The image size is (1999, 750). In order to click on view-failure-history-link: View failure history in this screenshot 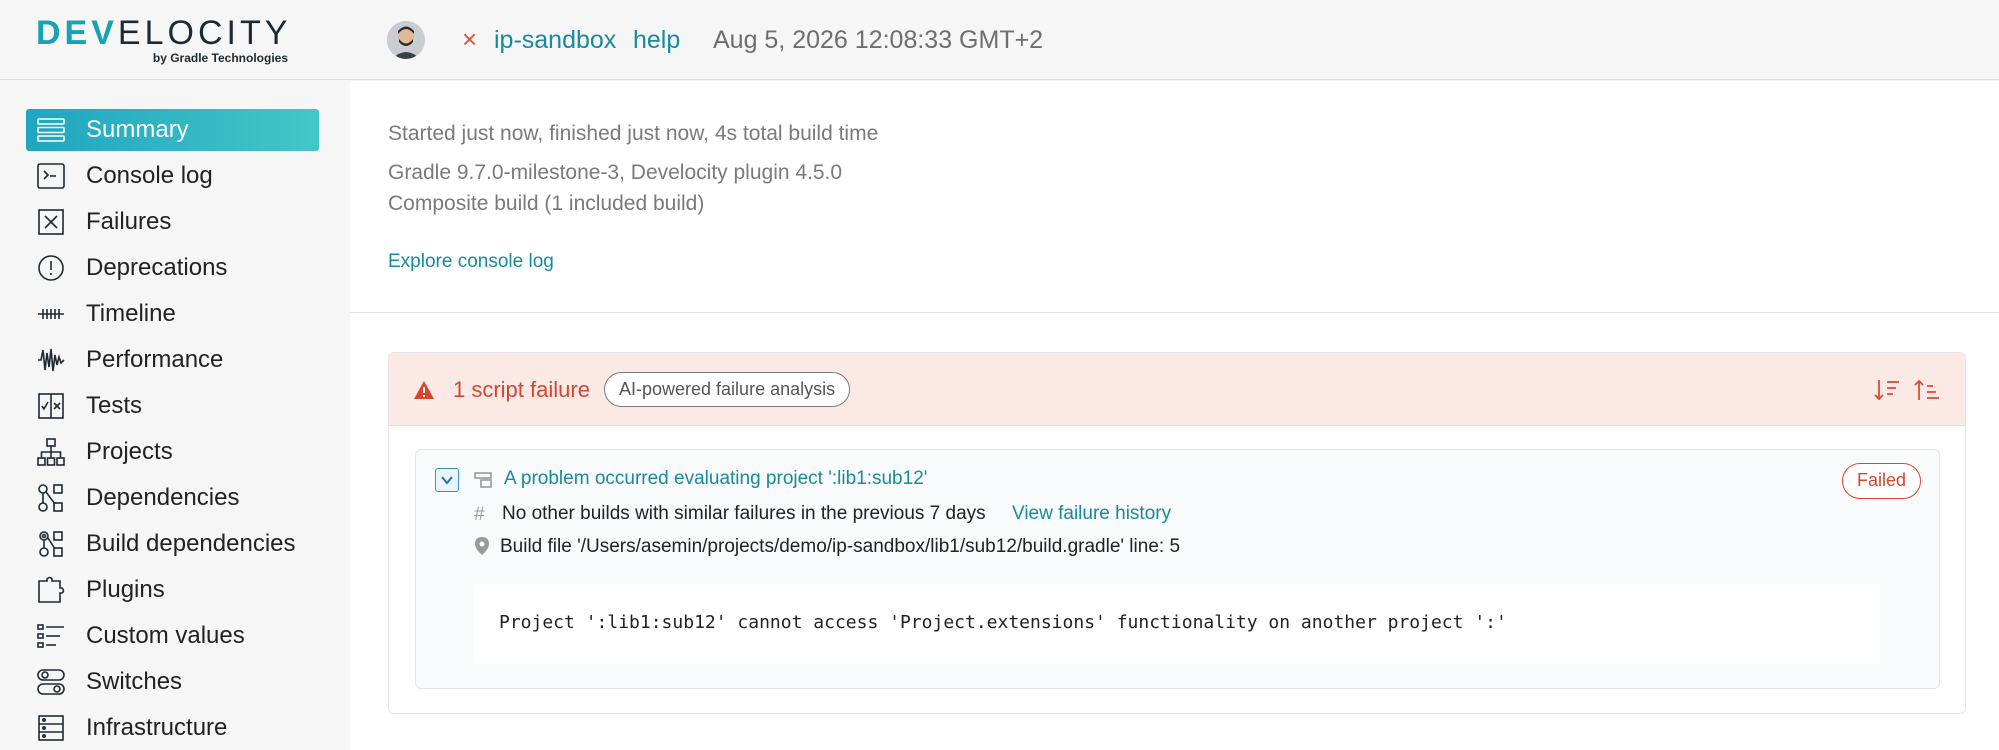, I will do `click(1091, 514)`.